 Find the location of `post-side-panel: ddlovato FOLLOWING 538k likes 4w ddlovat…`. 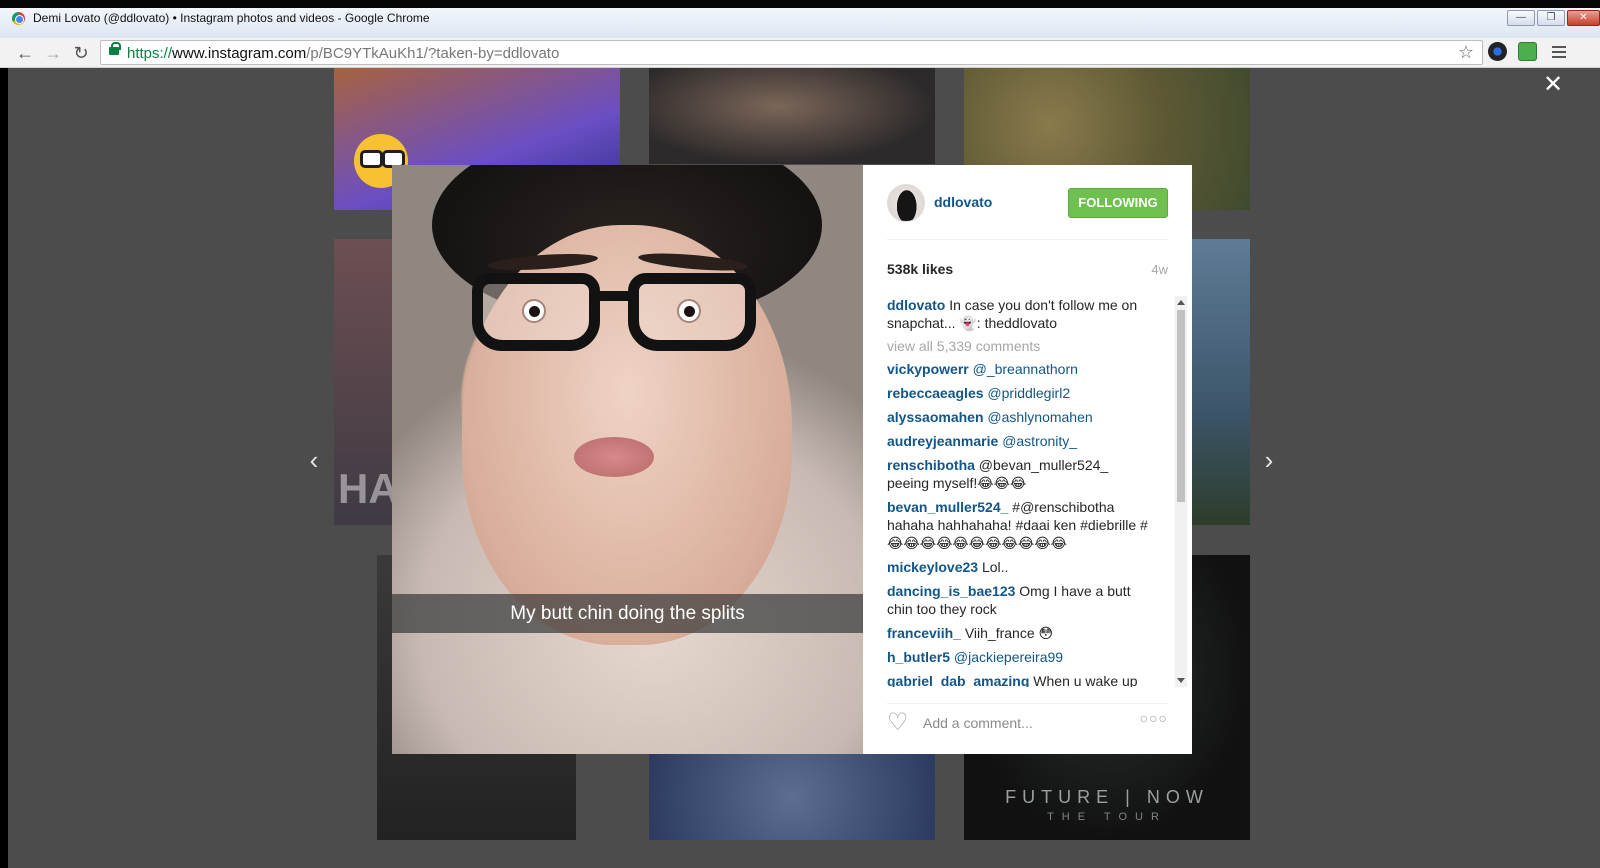

post-side-panel: ddlovato FOLLOWING 538k likes 4w ddlovat… is located at coordinates (1027, 459).